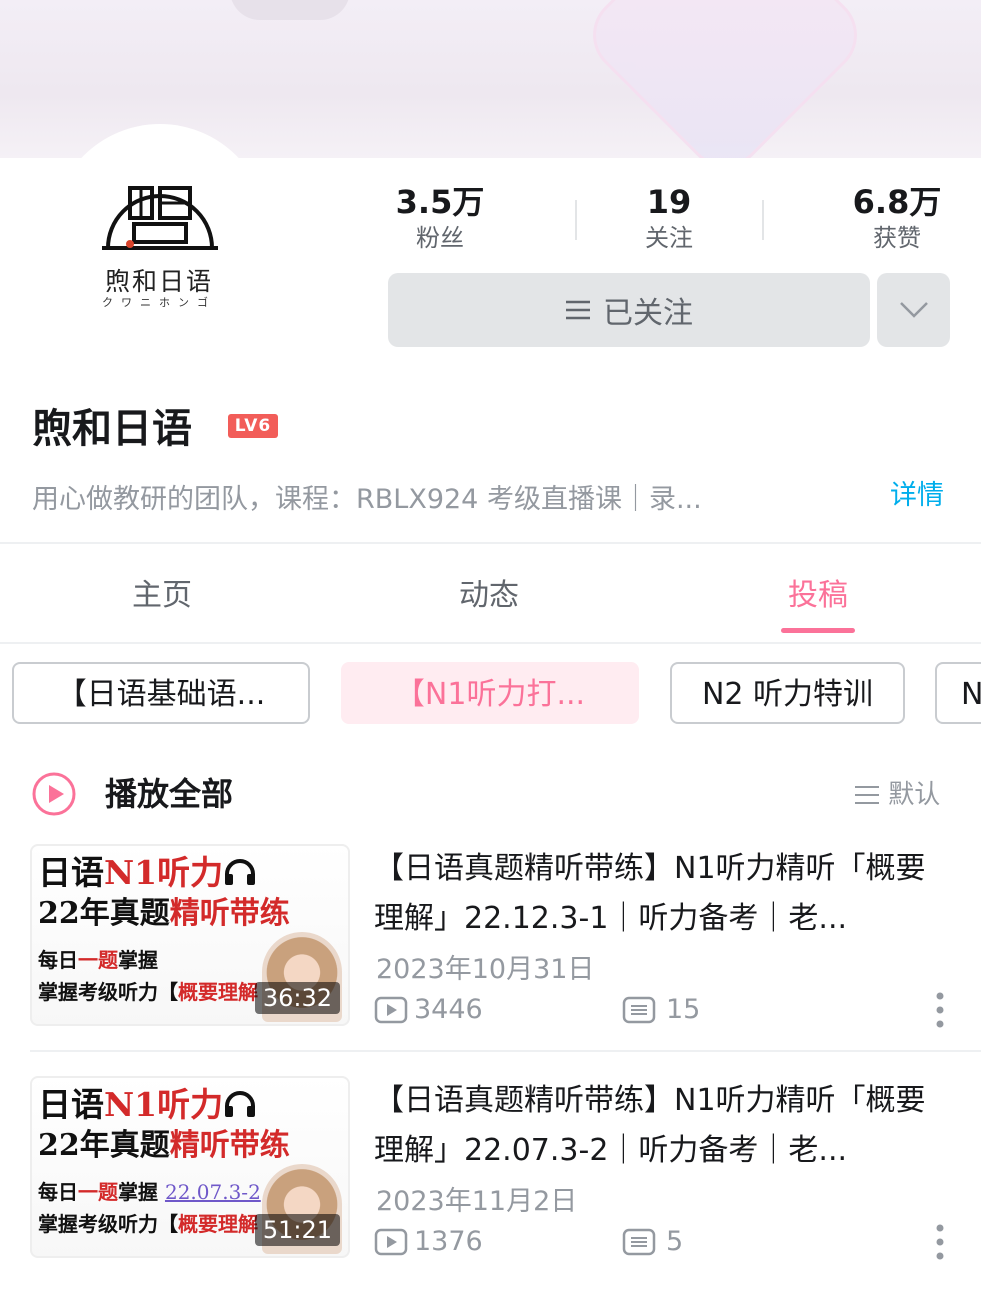  I want to click on list-icon, so click(867, 795).